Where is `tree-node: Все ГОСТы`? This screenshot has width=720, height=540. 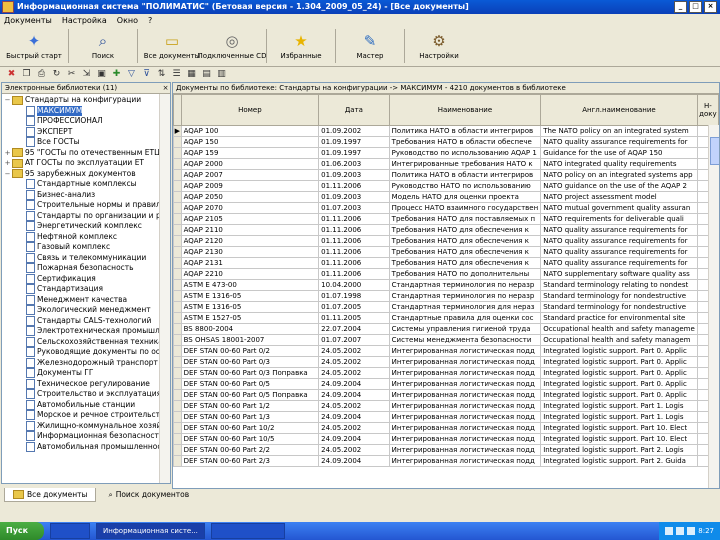
tree-node: Все ГОСТы is located at coordinates (86, 142).